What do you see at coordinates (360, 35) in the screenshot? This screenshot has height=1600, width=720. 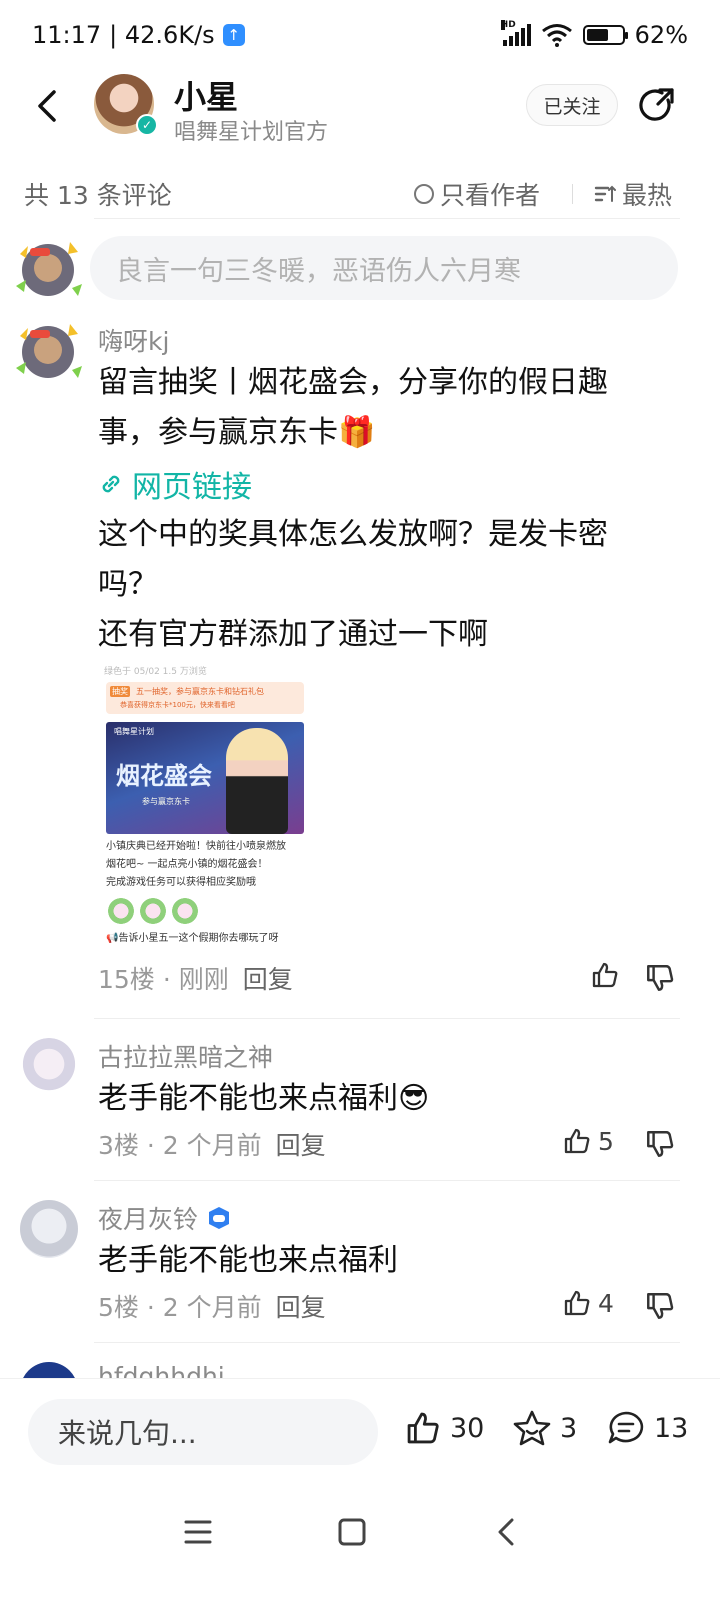 I see `status-bar: 11:17 | 42.6K/s ↑ HD 62%` at bounding box center [360, 35].